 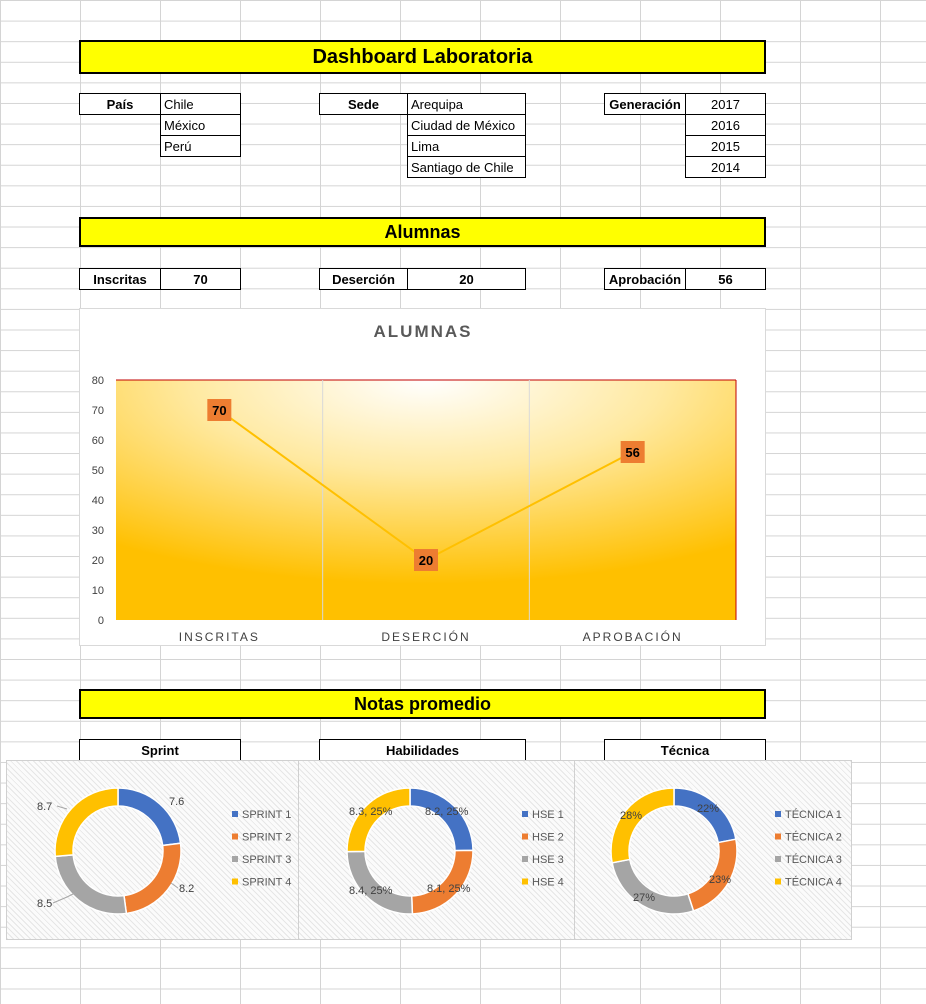 I want to click on aprobacion-value: 56, so click(x=725, y=279).